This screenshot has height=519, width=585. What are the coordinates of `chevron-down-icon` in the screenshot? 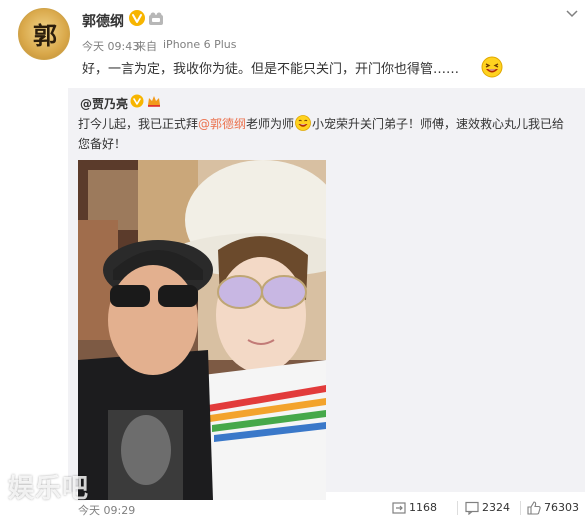 It's located at (572, 14).